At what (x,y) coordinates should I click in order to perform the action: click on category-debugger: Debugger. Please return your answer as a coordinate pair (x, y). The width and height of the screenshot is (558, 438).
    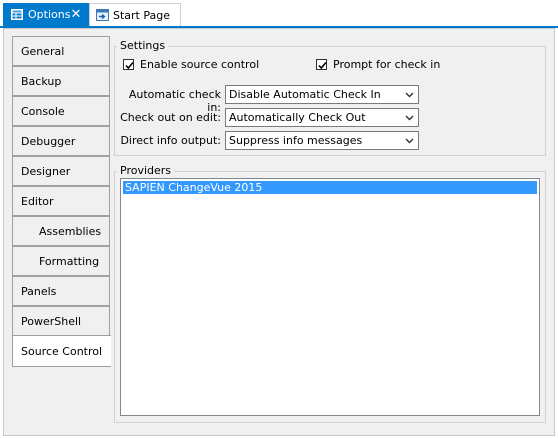
    Looking at the image, I should click on (61, 141).